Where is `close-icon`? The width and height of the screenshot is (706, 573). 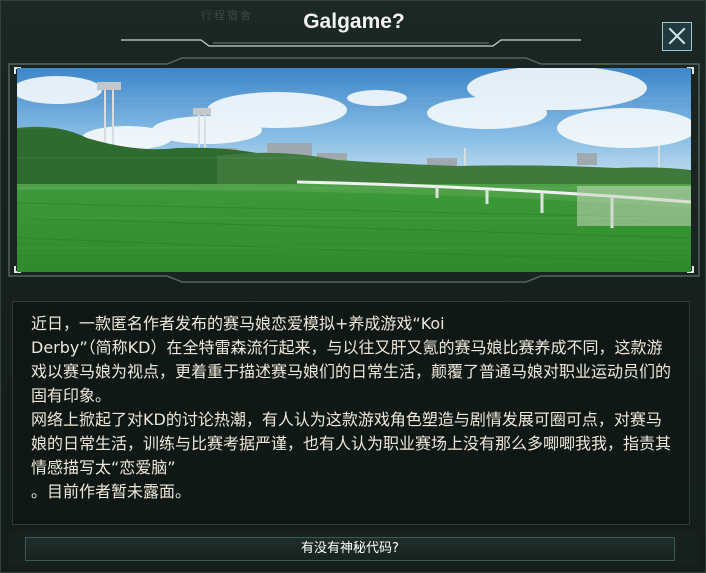
close-icon is located at coordinates (677, 36).